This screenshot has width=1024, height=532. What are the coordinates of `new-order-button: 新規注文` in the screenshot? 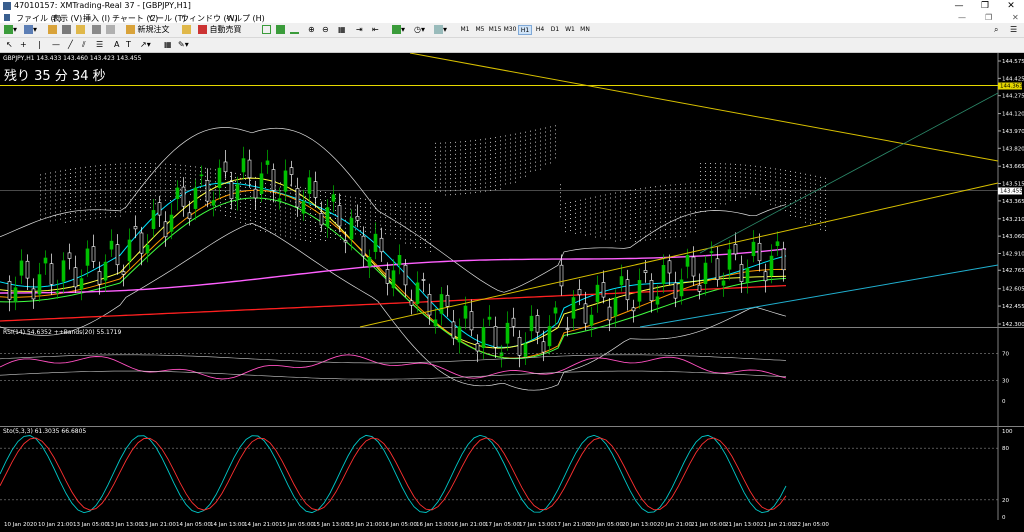 It's located at (148, 30).